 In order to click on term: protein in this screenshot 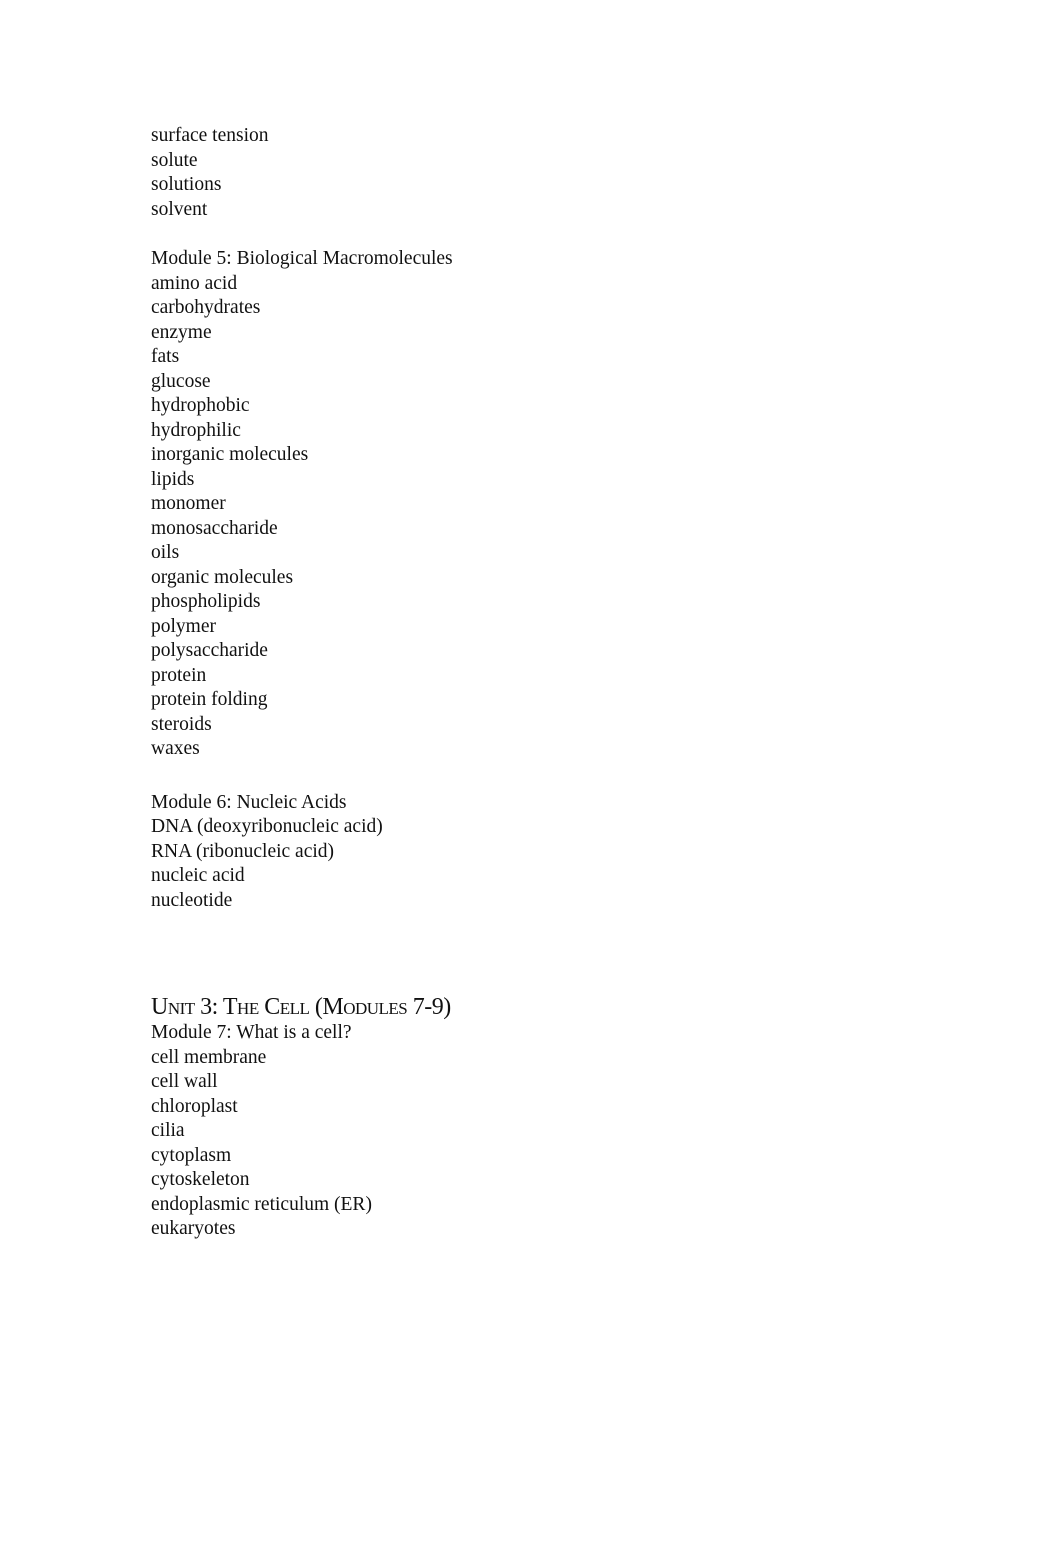, I will do `click(179, 675)`.